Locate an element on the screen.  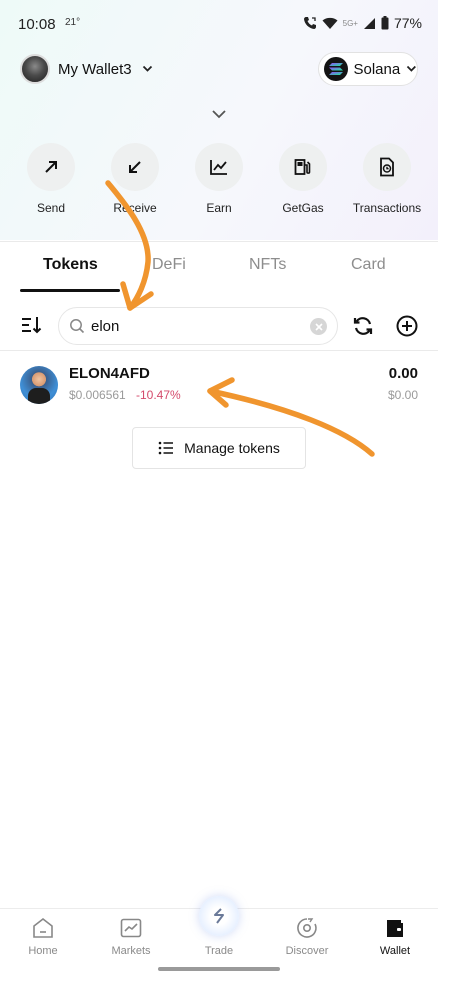
wallet-icon is located at coordinates (395, 928).